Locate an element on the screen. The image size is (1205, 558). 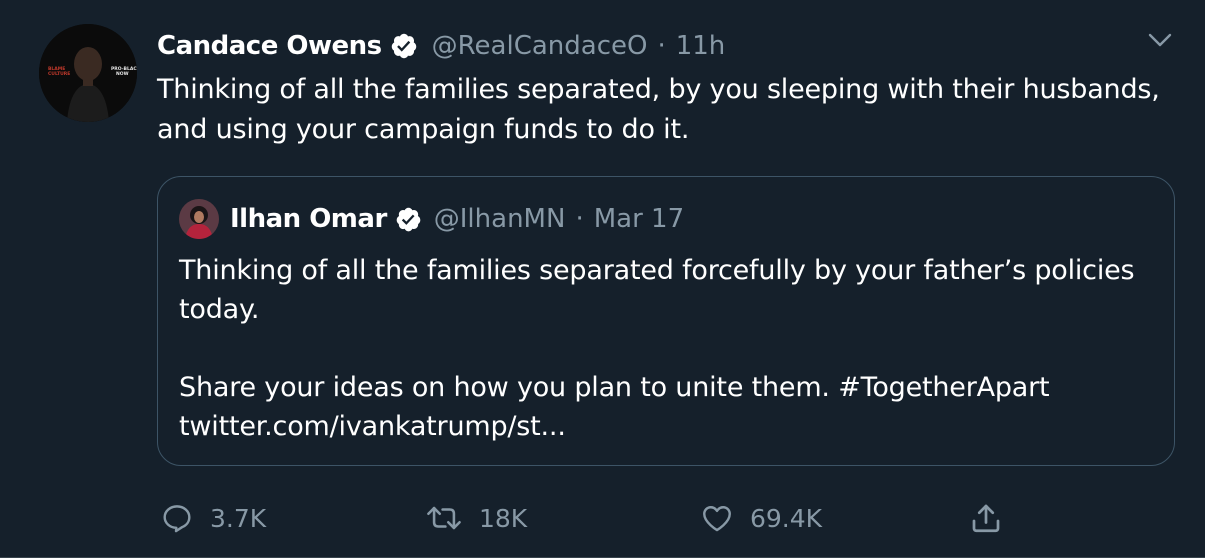
reply-count: 3.7K is located at coordinates (238, 518).